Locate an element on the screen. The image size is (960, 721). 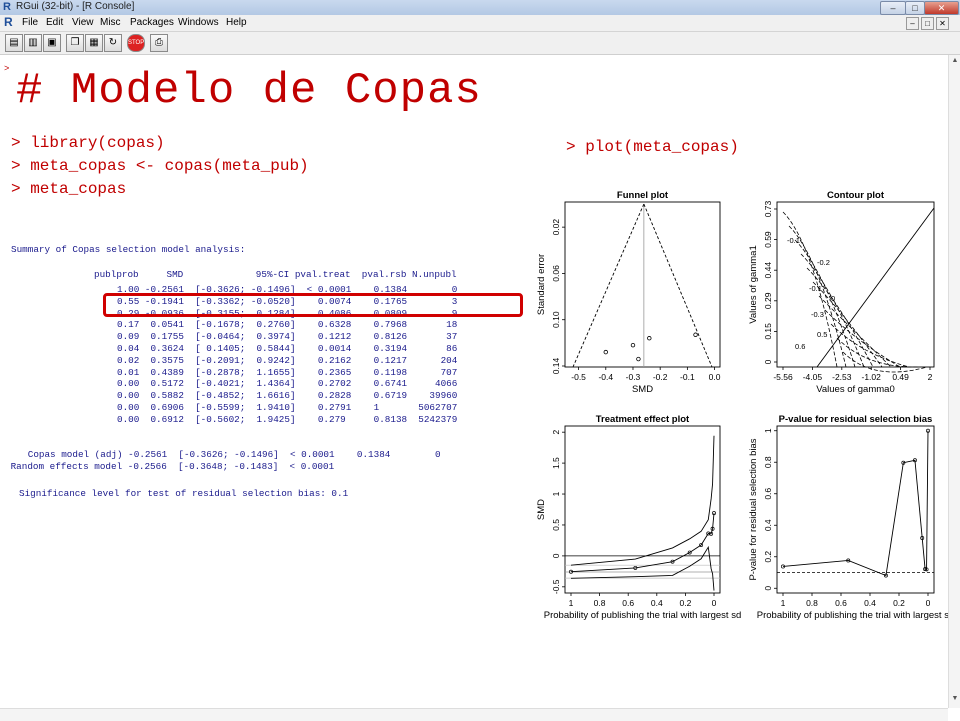
treatment-x-tick-label: 0.2 is located at coordinates (685, 603).